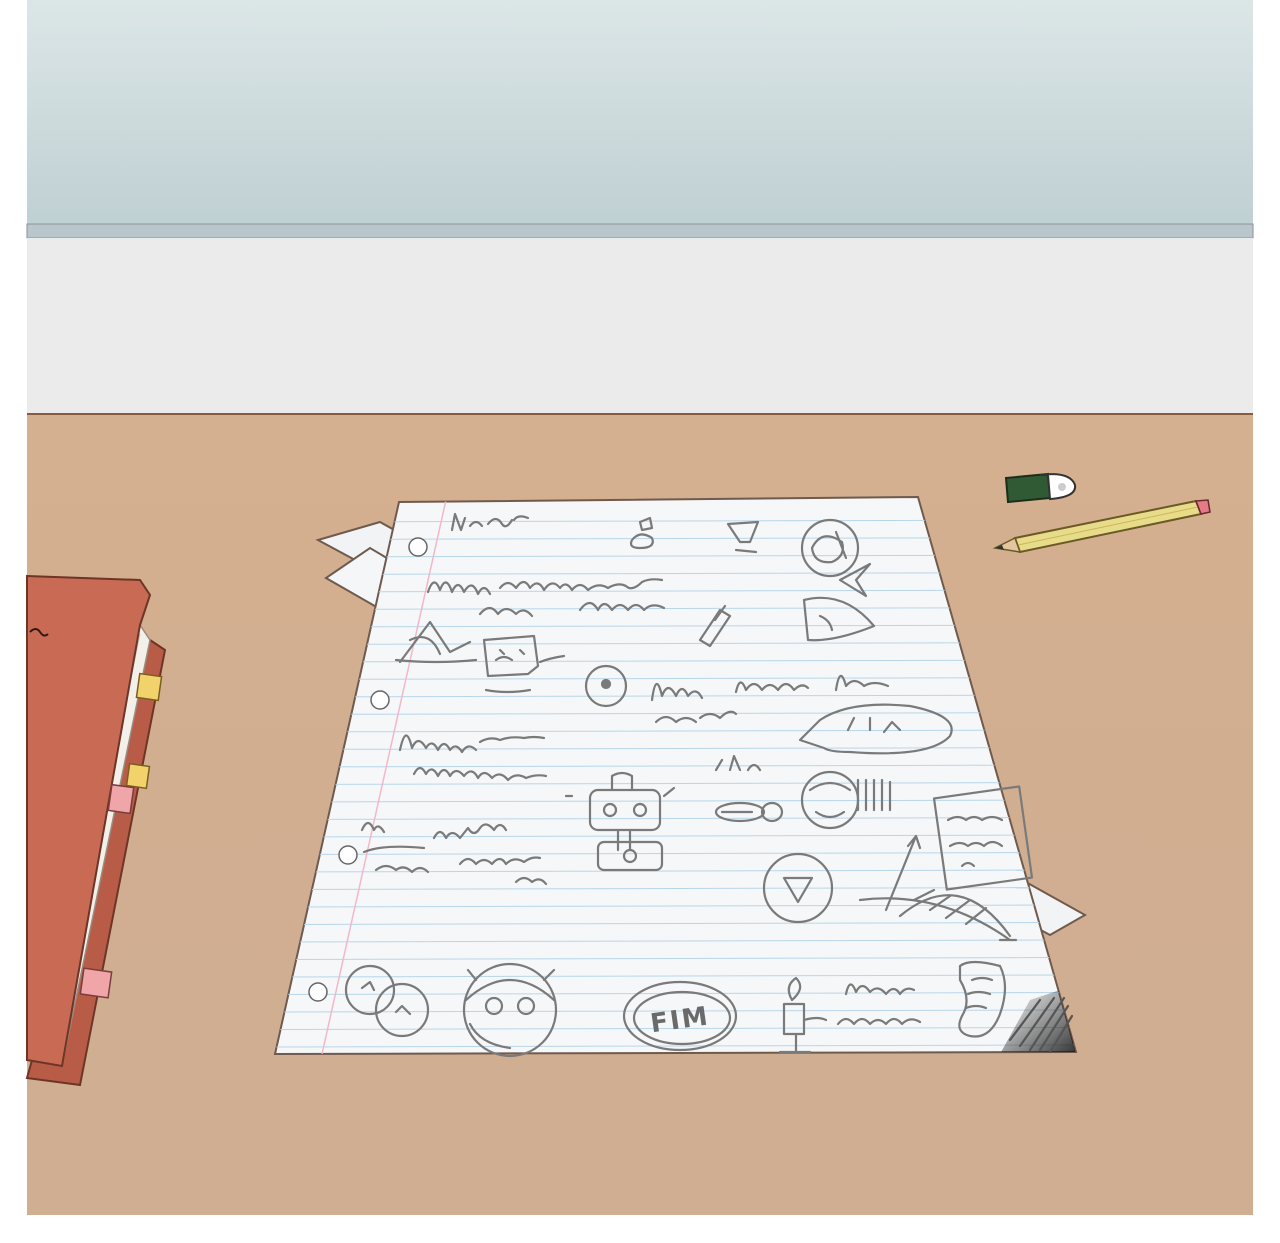 The width and height of the screenshot is (1280, 1243). I want to click on window-frame, so click(640, 231).